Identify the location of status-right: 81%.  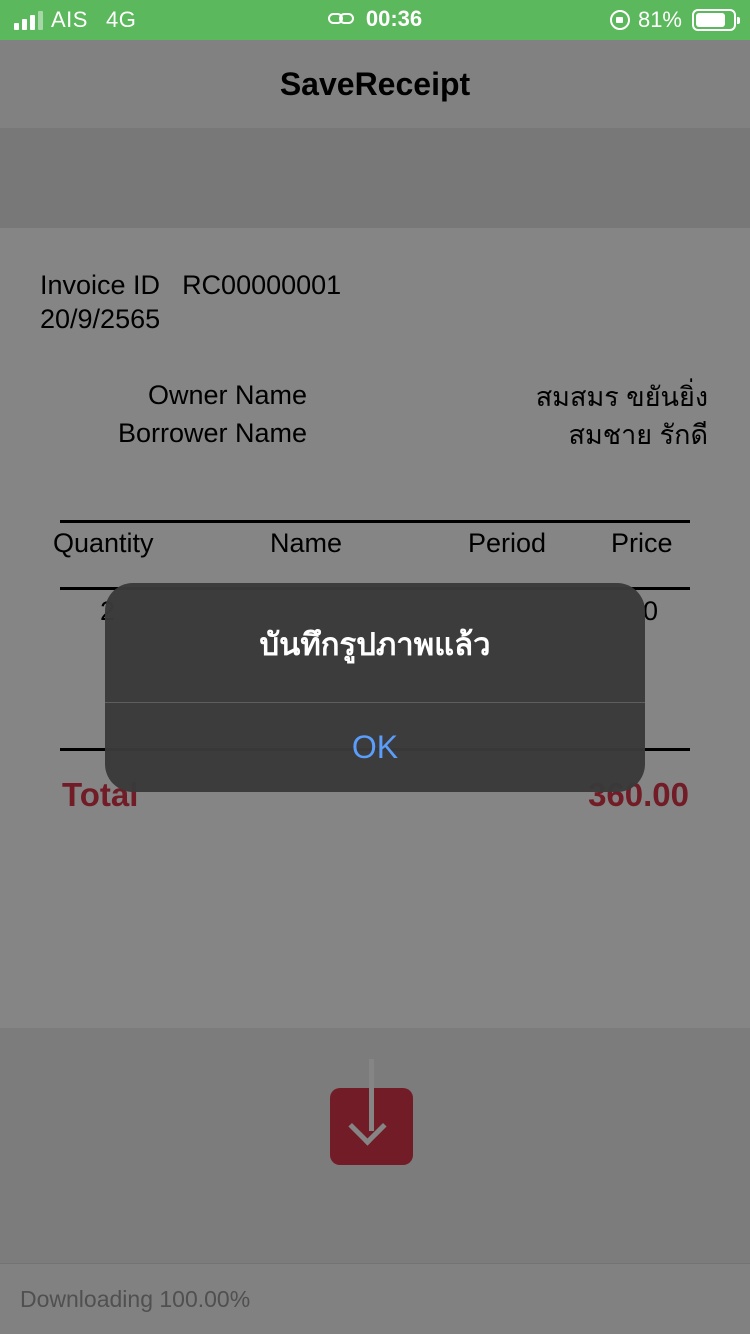
(674, 20).